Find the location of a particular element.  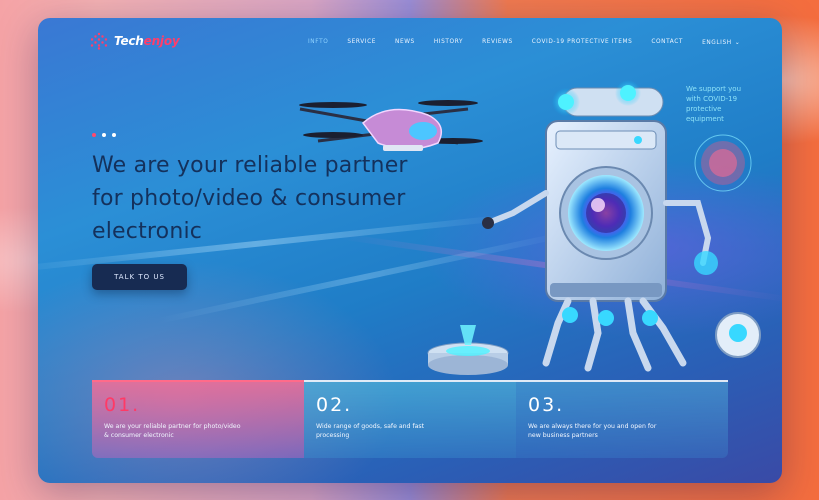

ball-robot is located at coordinates (738, 335).